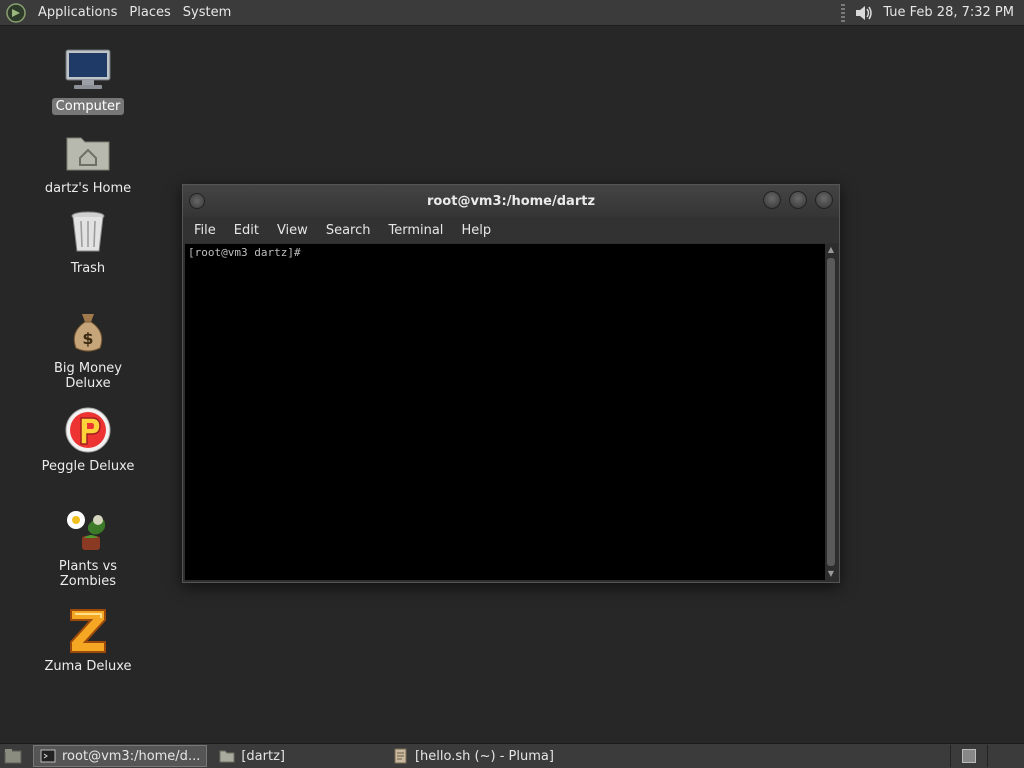 The image size is (1024, 768). I want to click on show-desktop-icon, so click(13, 756).